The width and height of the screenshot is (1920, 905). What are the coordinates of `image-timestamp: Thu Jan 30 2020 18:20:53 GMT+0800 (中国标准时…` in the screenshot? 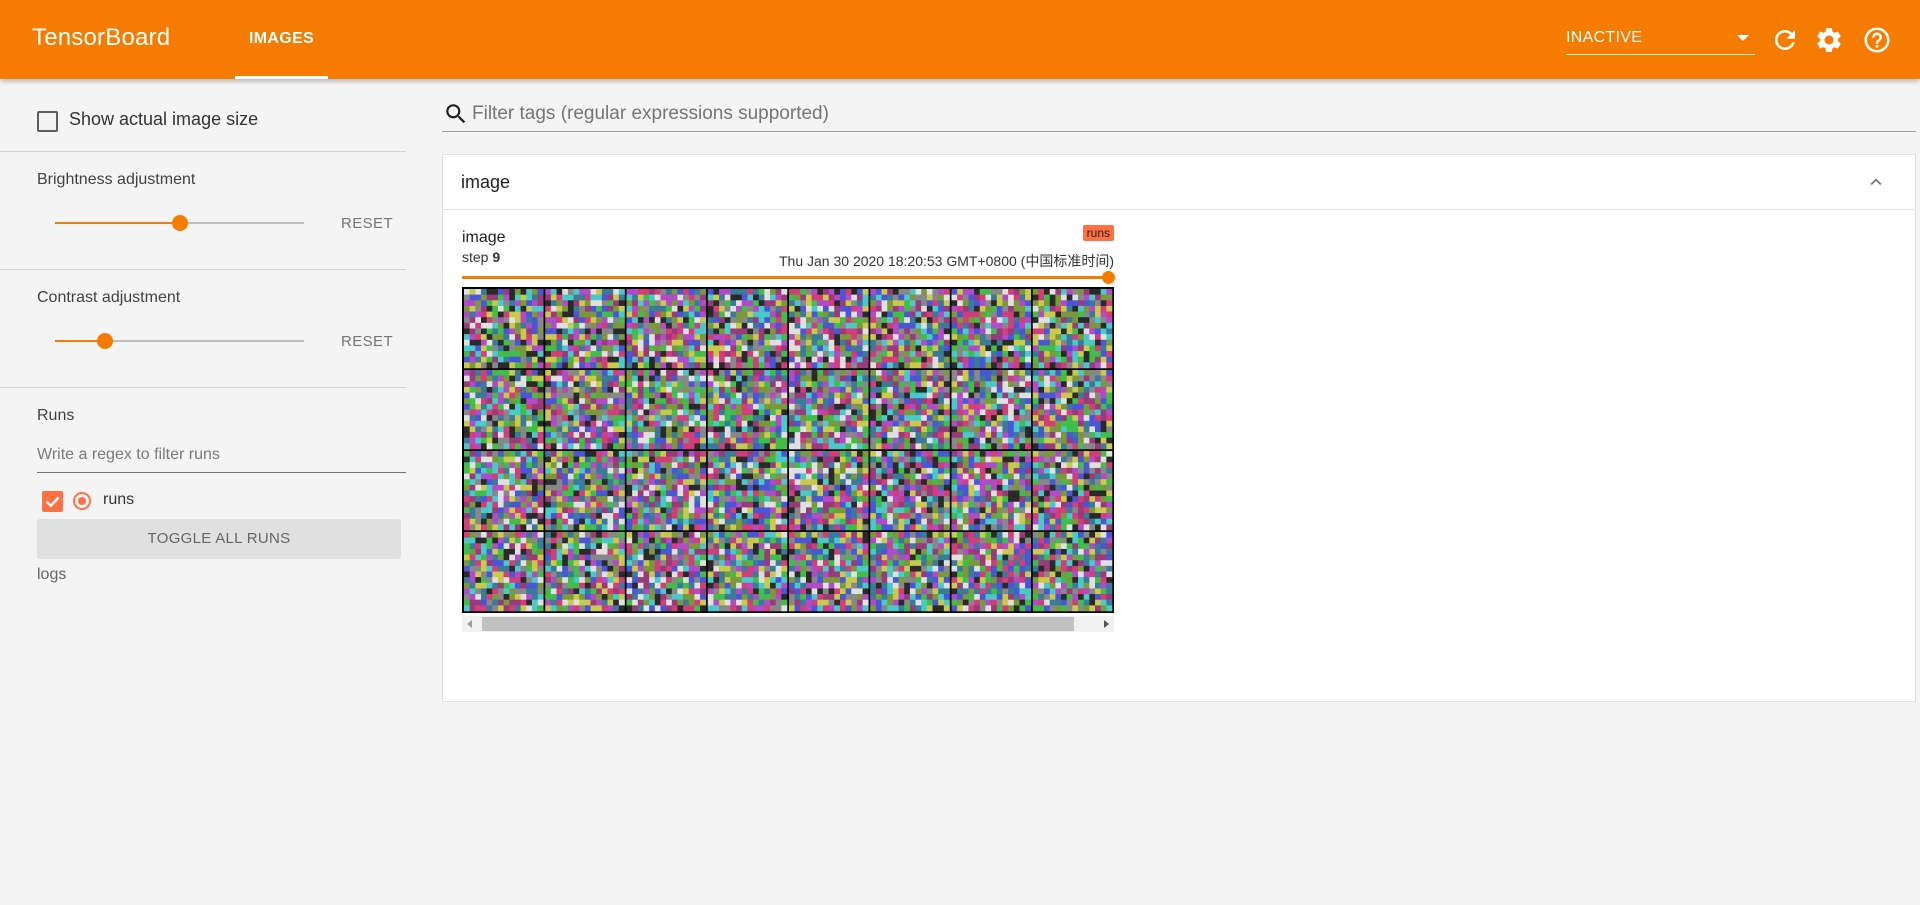 It's located at (946, 261).